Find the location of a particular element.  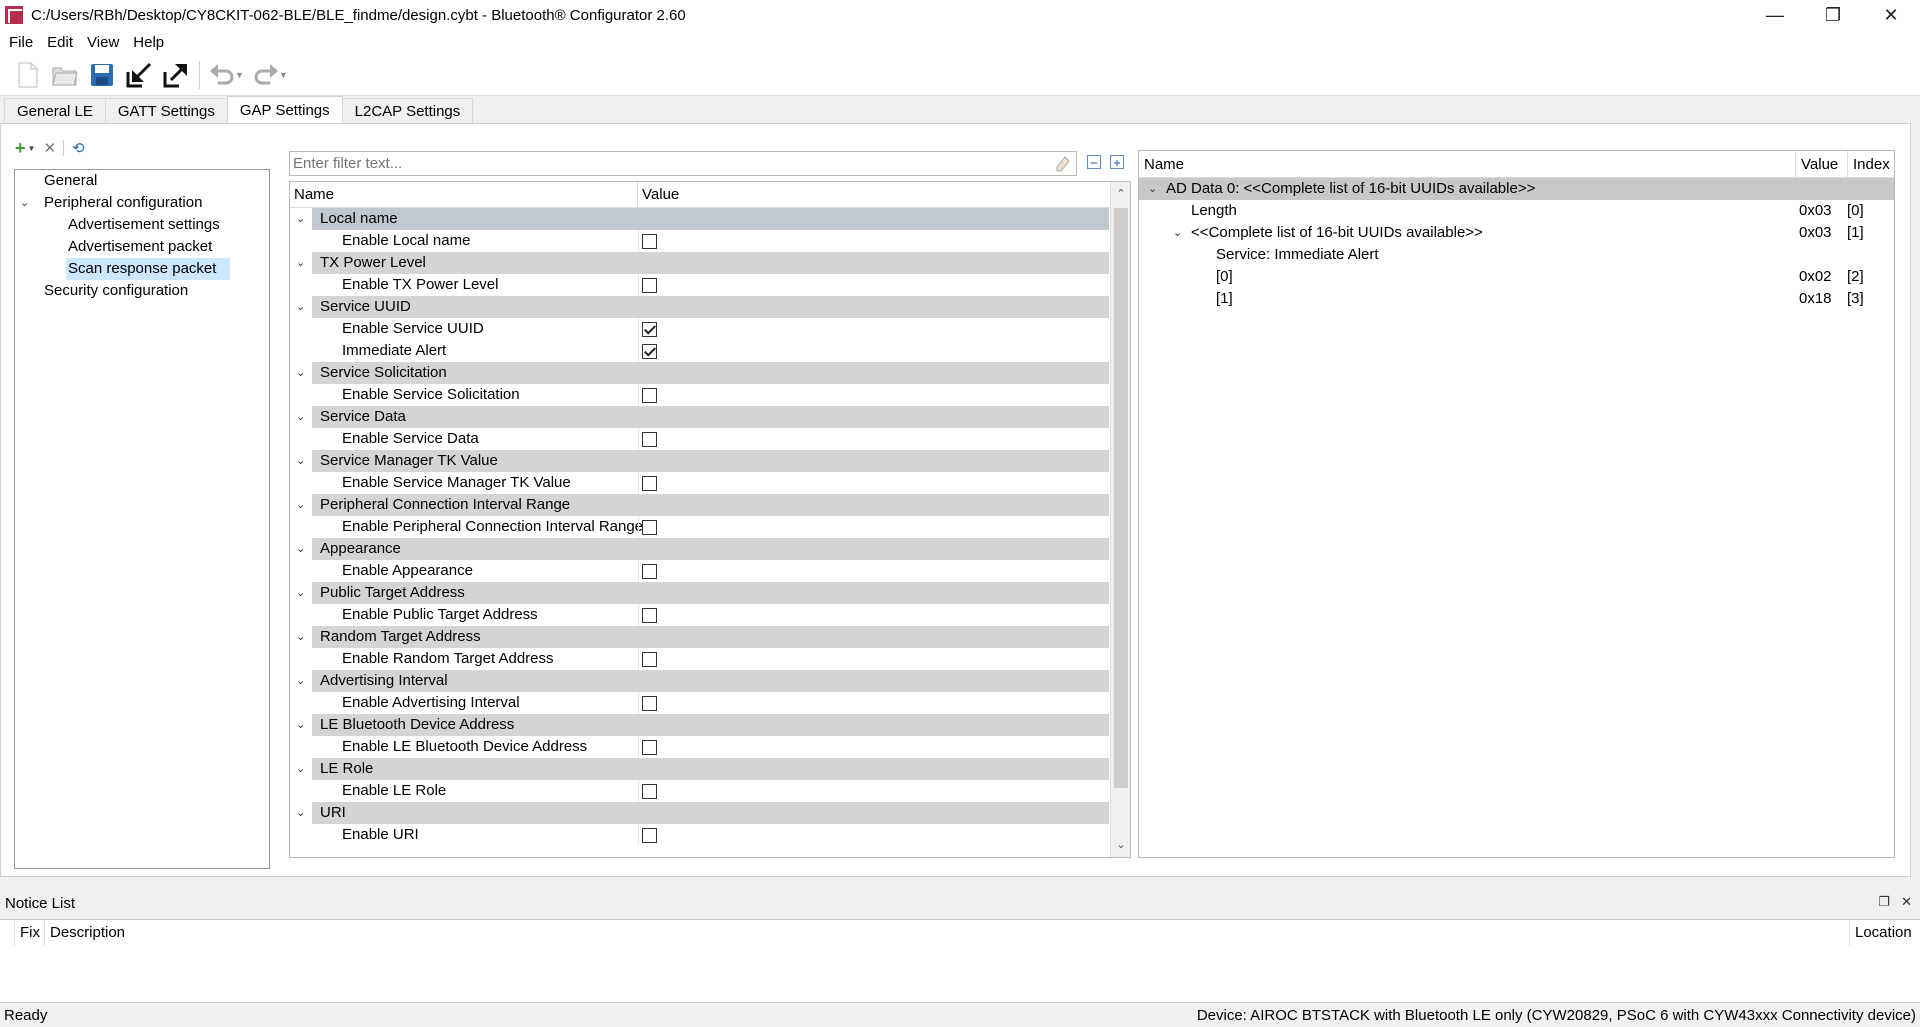

close-window-button: ✕ is located at coordinates (1891, 15).